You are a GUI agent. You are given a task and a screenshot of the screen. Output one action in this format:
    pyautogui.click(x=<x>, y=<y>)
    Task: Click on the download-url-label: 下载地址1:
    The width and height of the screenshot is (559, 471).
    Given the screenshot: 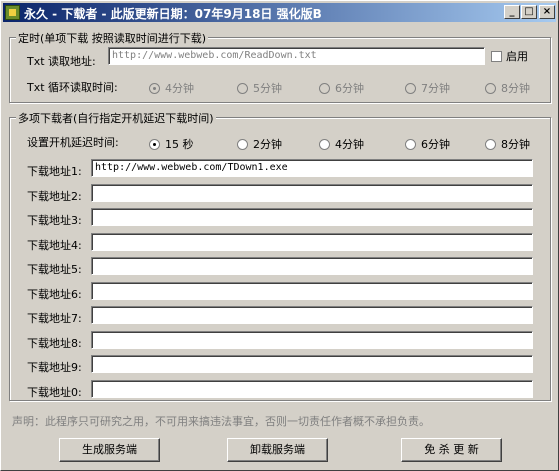 What is the action you would take?
    pyautogui.click(x=54, y=171)
    